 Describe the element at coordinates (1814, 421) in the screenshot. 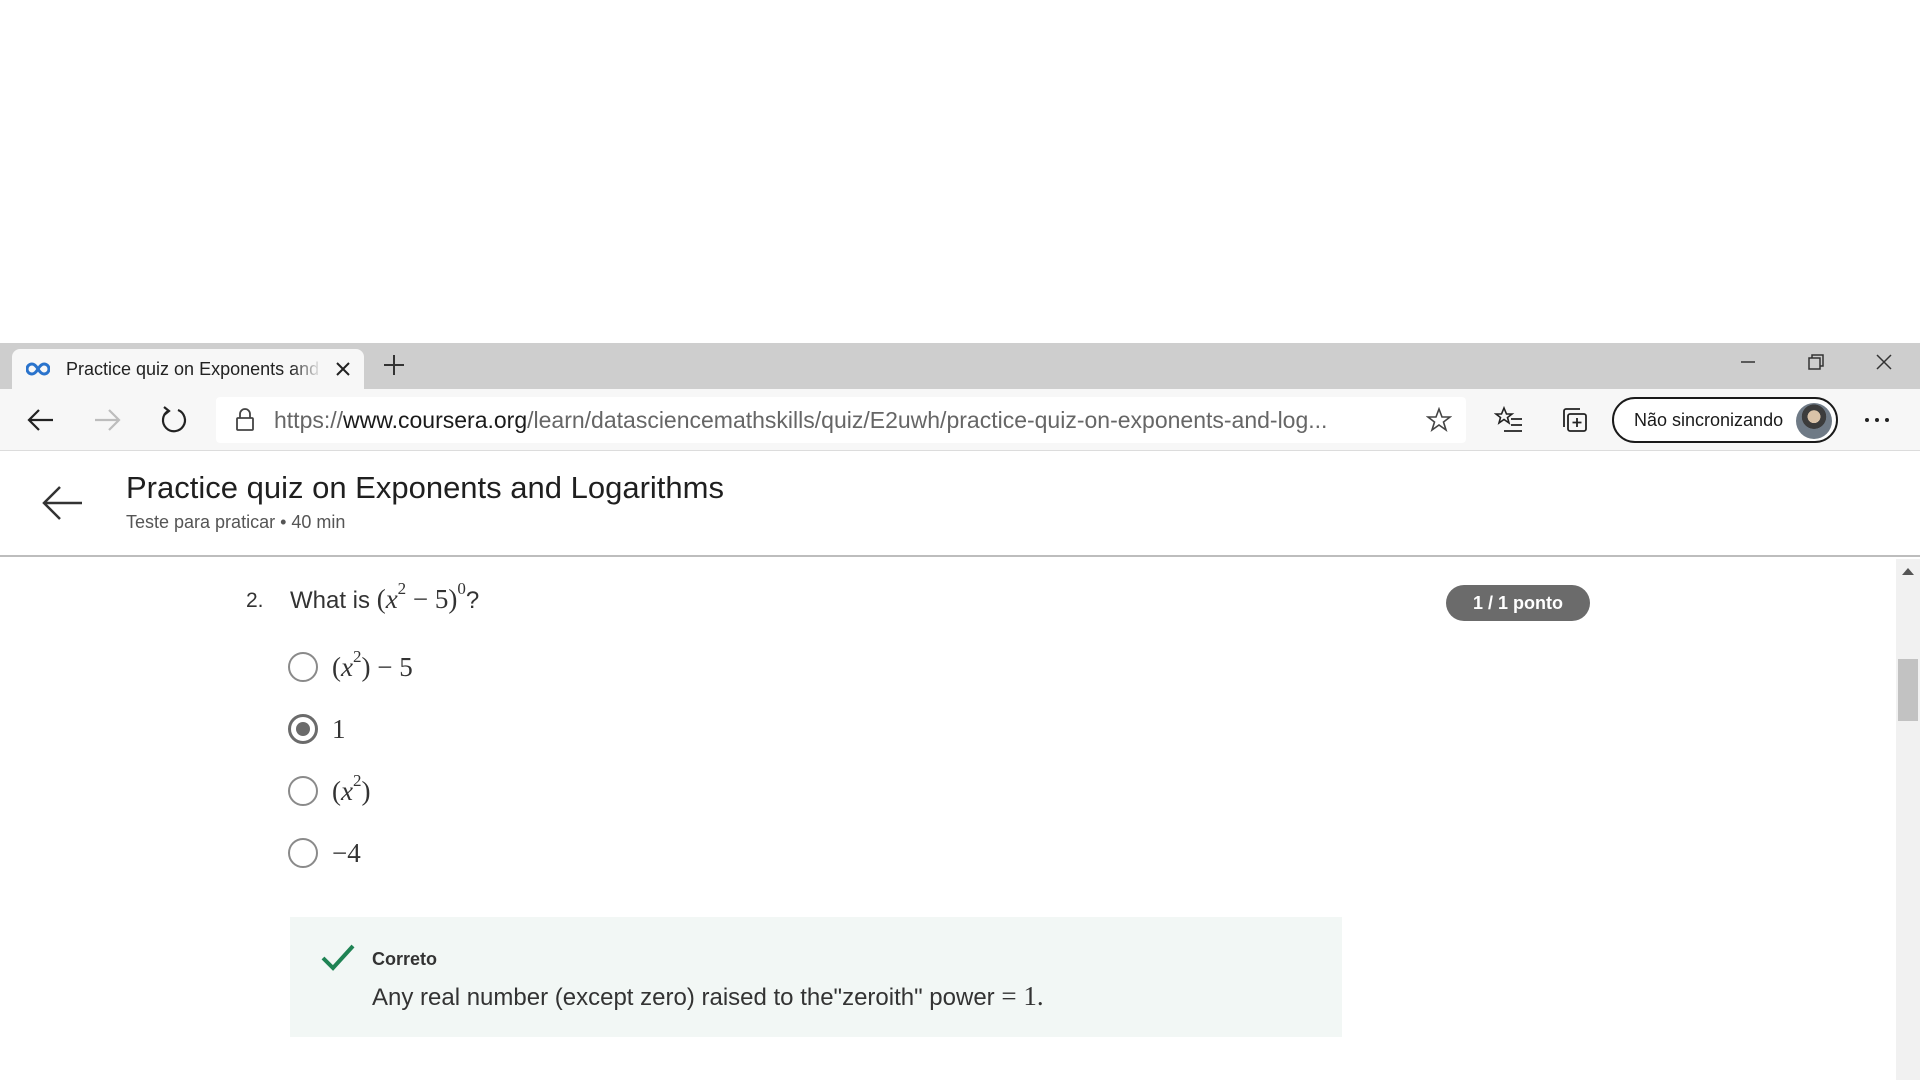

I see `avatar` at that location.